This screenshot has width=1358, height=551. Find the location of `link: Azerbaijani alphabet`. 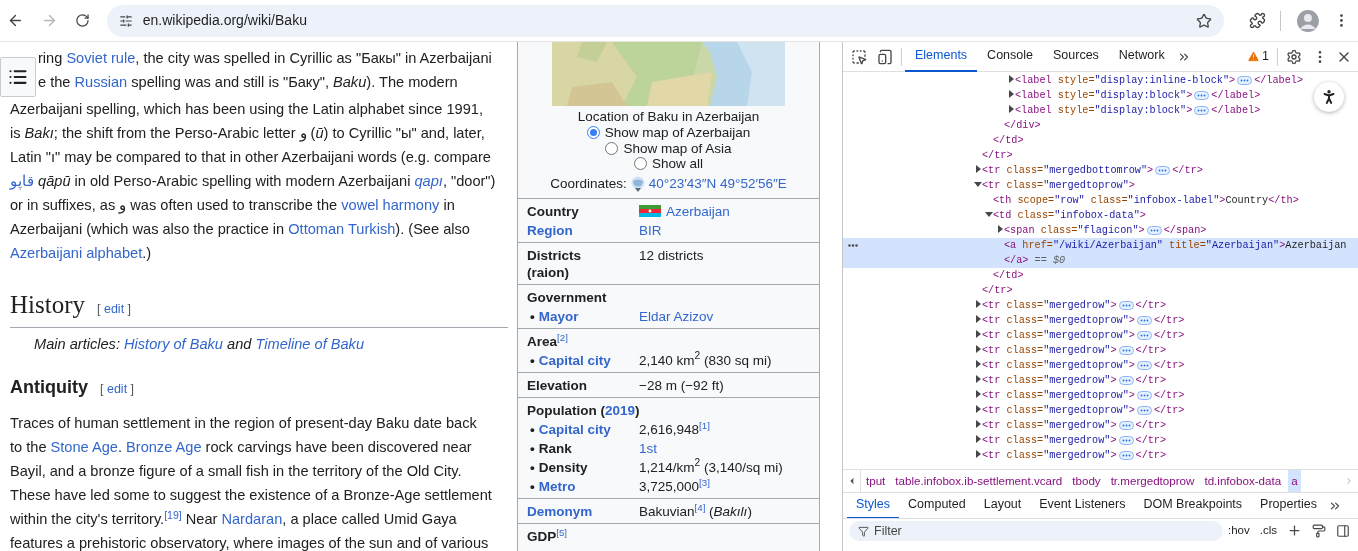

link: Azerbaijani alphabet is located at coordinates (76, 253).